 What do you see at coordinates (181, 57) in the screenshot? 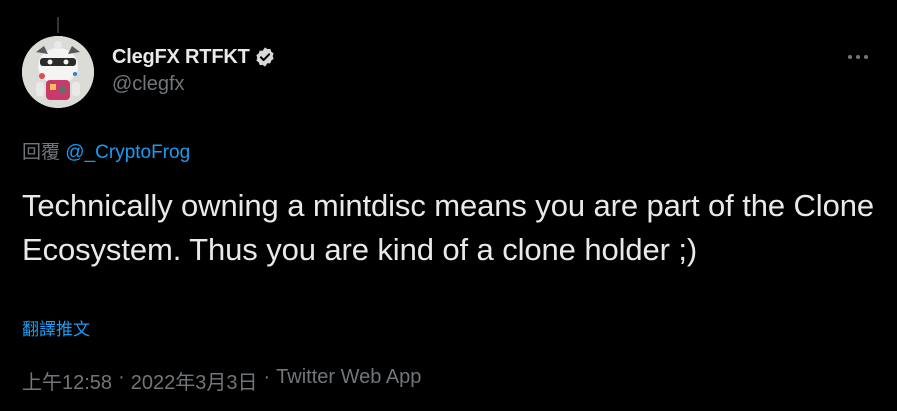
I see `display-name: ClegFX RTFKT` at bounding box center [181, 57].